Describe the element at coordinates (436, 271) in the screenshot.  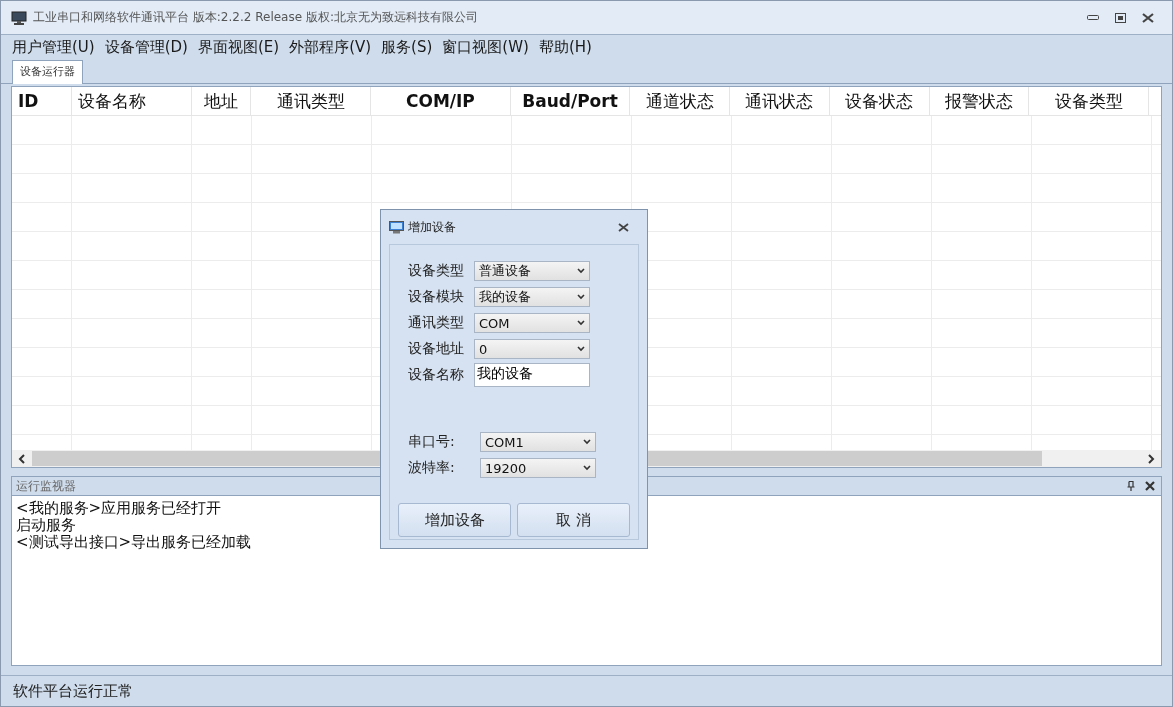
I see `field-label: 设备类型` at that location.